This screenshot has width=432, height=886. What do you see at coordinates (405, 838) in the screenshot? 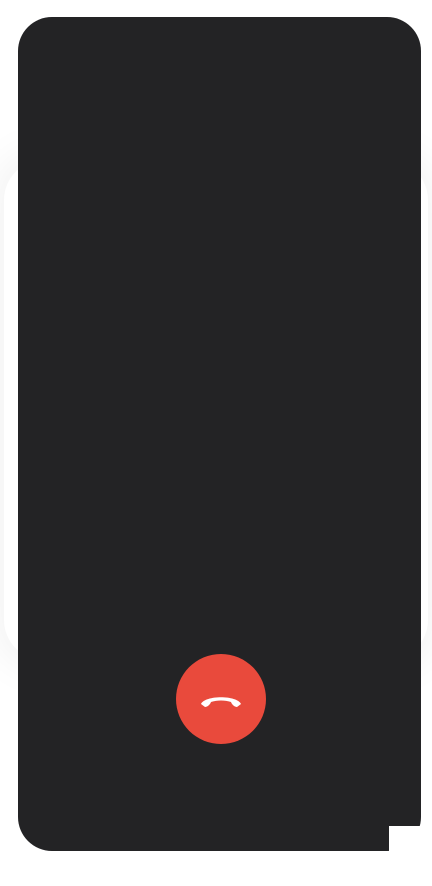
I see `screen-corner-cutout` at bounding box center [405, 838].